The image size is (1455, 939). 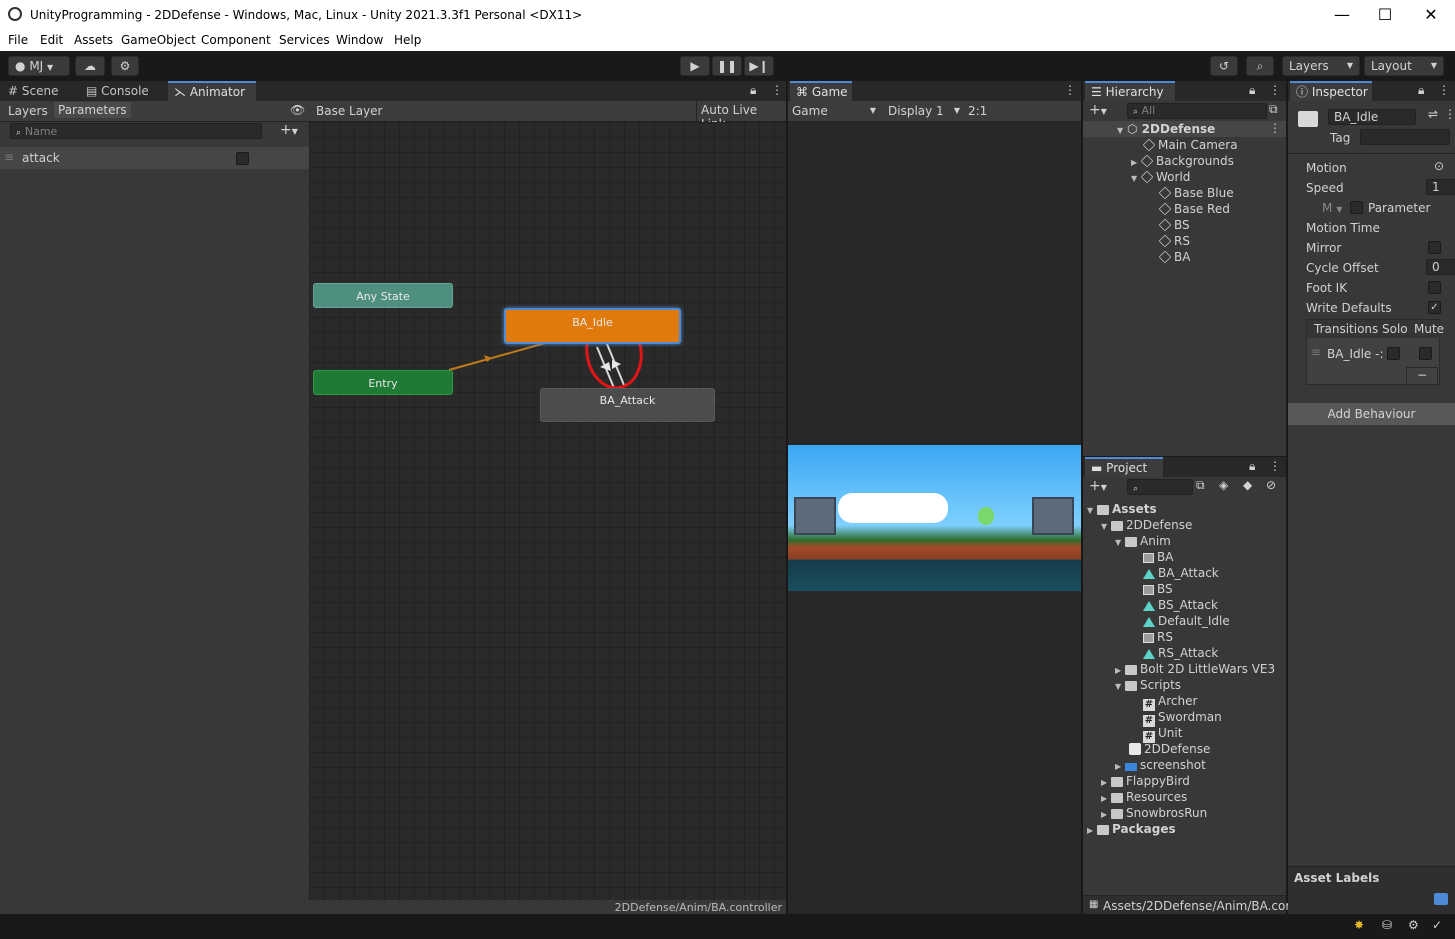 I want to click on project-asset-bs-attack: BS_Attack, so click(x=1180, y=605).